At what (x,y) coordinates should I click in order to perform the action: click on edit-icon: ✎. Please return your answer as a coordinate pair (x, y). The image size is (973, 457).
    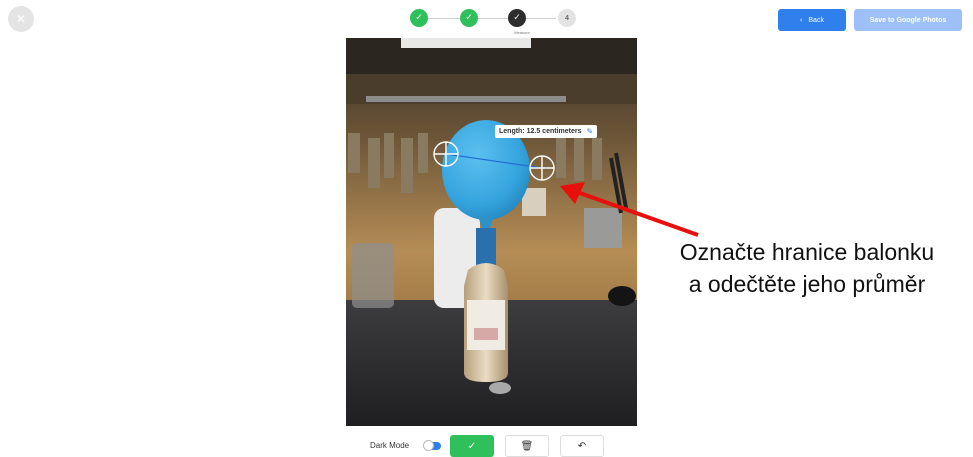
    Looking at the image, I should click on (589, 131).